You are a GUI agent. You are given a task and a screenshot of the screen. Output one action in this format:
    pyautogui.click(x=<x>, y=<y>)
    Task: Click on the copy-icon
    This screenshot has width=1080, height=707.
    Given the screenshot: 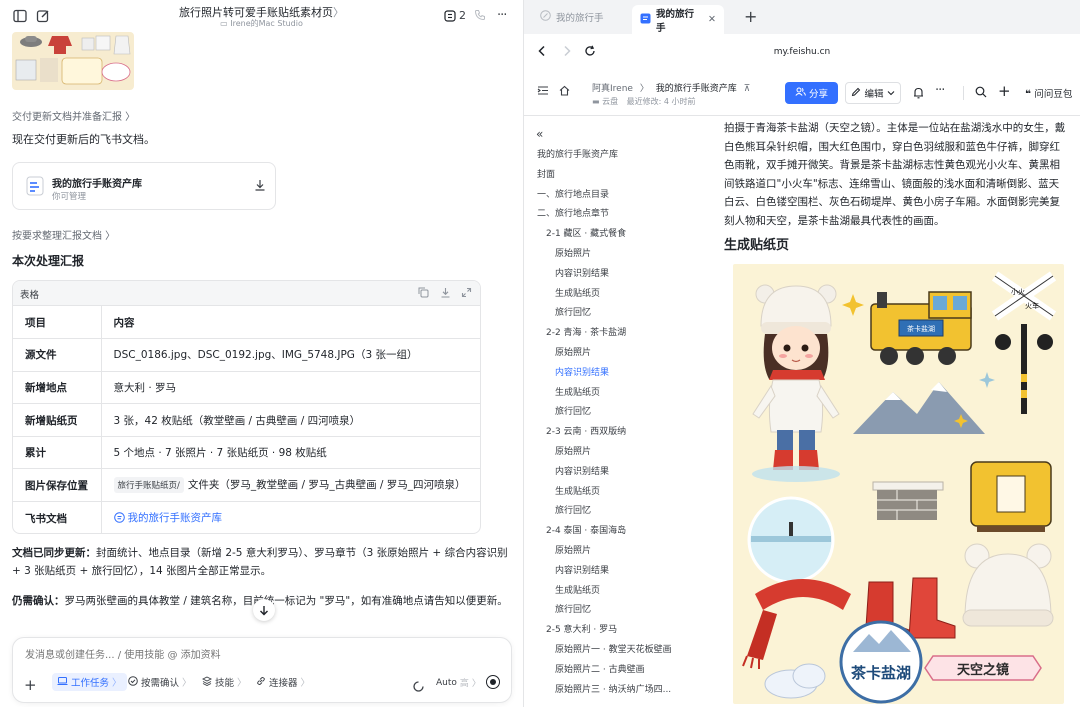 What is the action you would take?
    pyautogui.click(x=423, y=292)
    